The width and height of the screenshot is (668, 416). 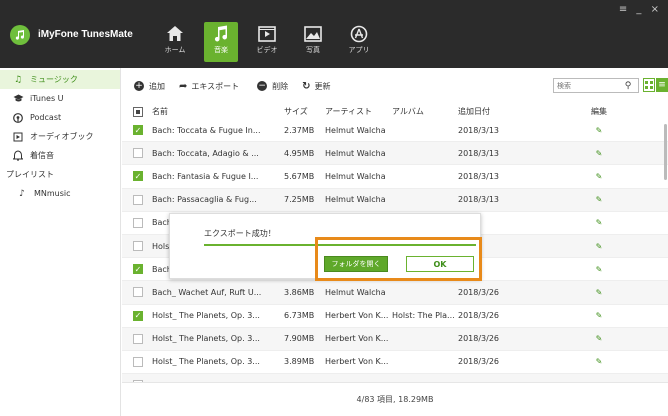 I want to click on plus-icon: +, so click(x=139, y=86).